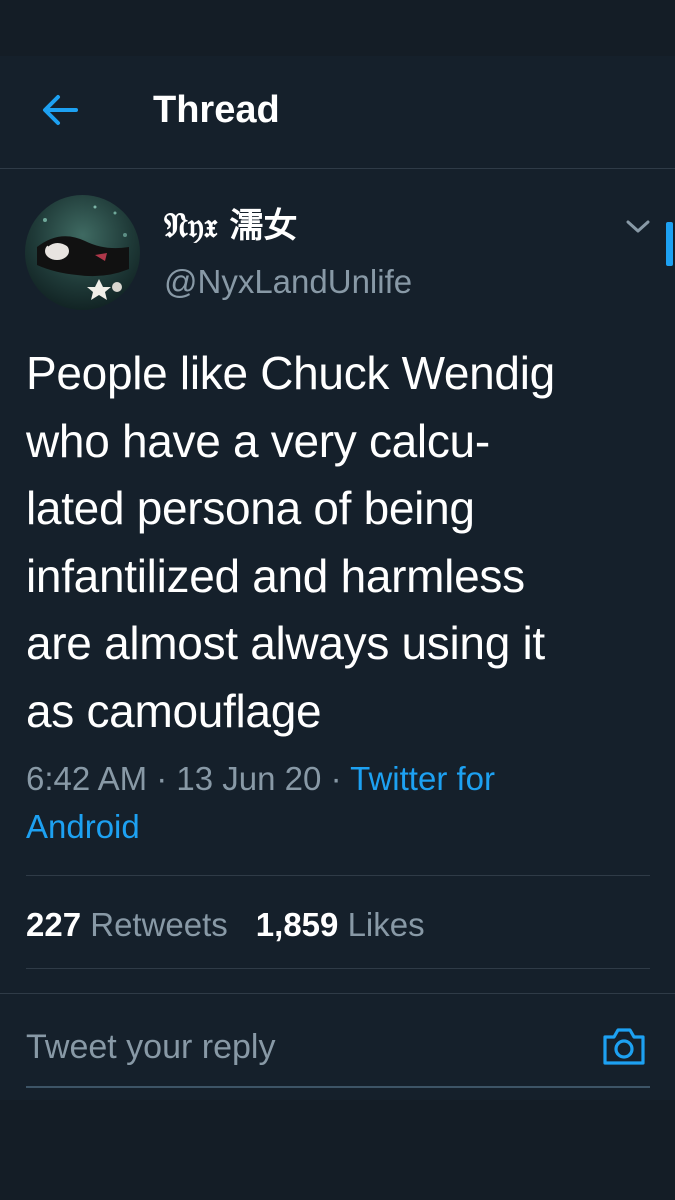 The image size is (675, 1200). I want to click on tweet-stats: 227 Retweets 1,859 Likes, so click(225, 925).